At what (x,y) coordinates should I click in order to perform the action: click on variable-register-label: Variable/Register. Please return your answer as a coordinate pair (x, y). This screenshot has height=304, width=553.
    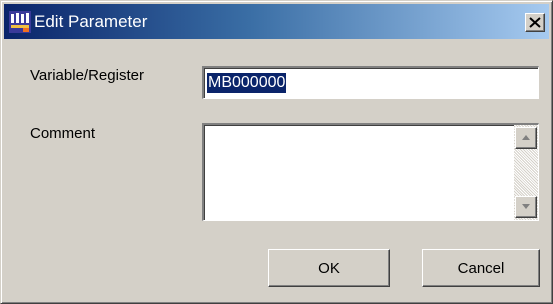
    Looking at the image, I should click on (87, 75).